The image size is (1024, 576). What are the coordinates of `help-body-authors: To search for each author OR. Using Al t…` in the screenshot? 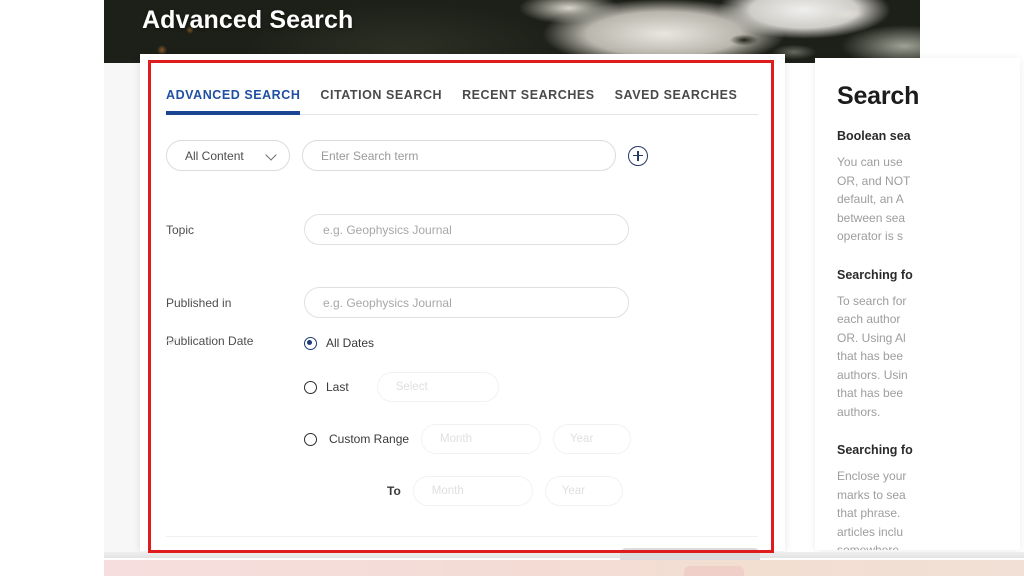 It's located at (872, 356).